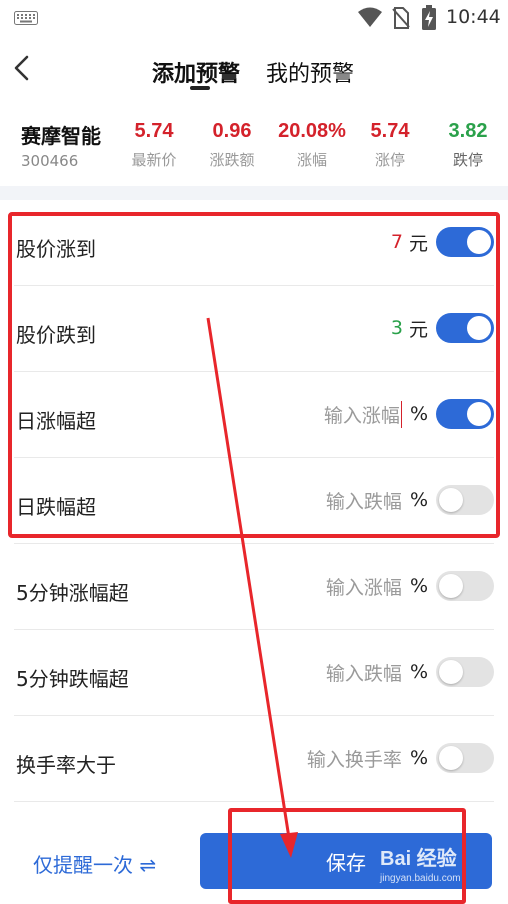 The height and width of the screenshot is (904, 508). What do you see at coordinates (61, 136) in the screenshot?
I see `stock-name: 赛摩智能` at bounding box center [61, 136].